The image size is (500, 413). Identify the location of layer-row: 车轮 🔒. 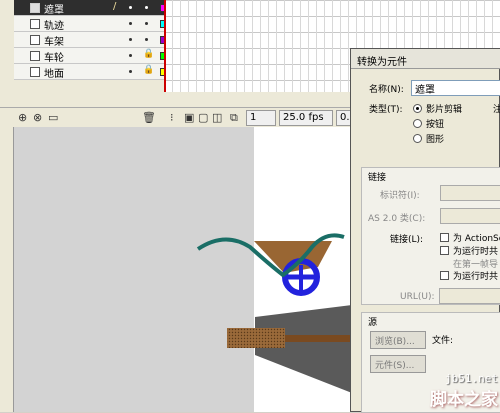
(91, 56).